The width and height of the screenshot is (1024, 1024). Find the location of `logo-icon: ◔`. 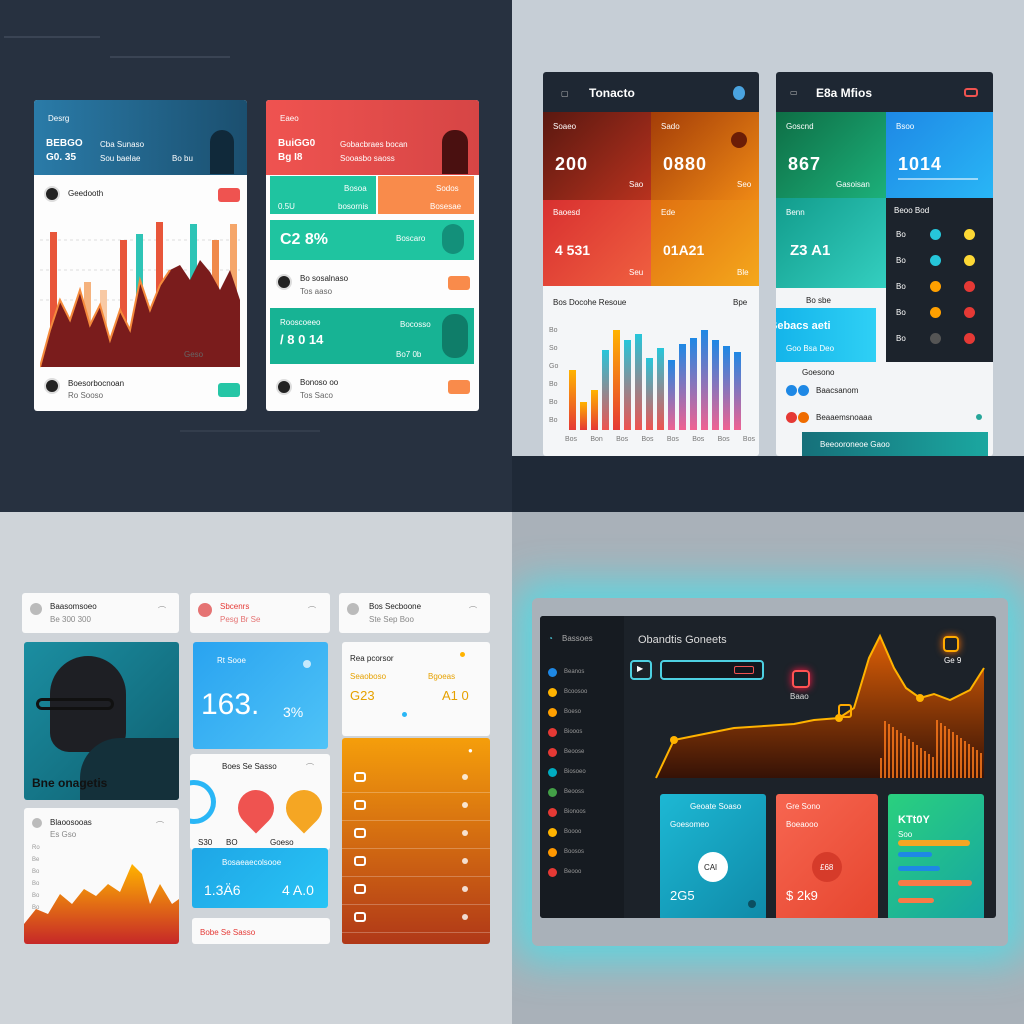

logo-icon: ◔ is located at coordinates (550, 638).